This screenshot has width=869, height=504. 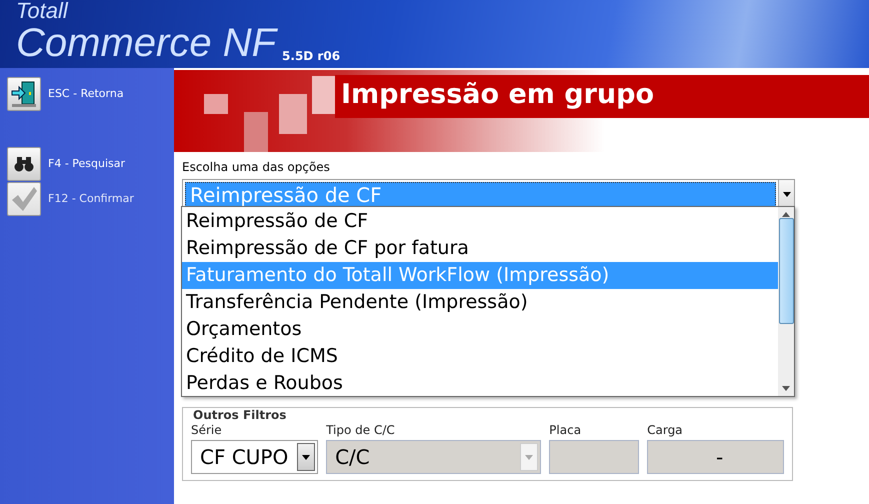 I want to click on exit-door-icon, so click(x=24, y=94).